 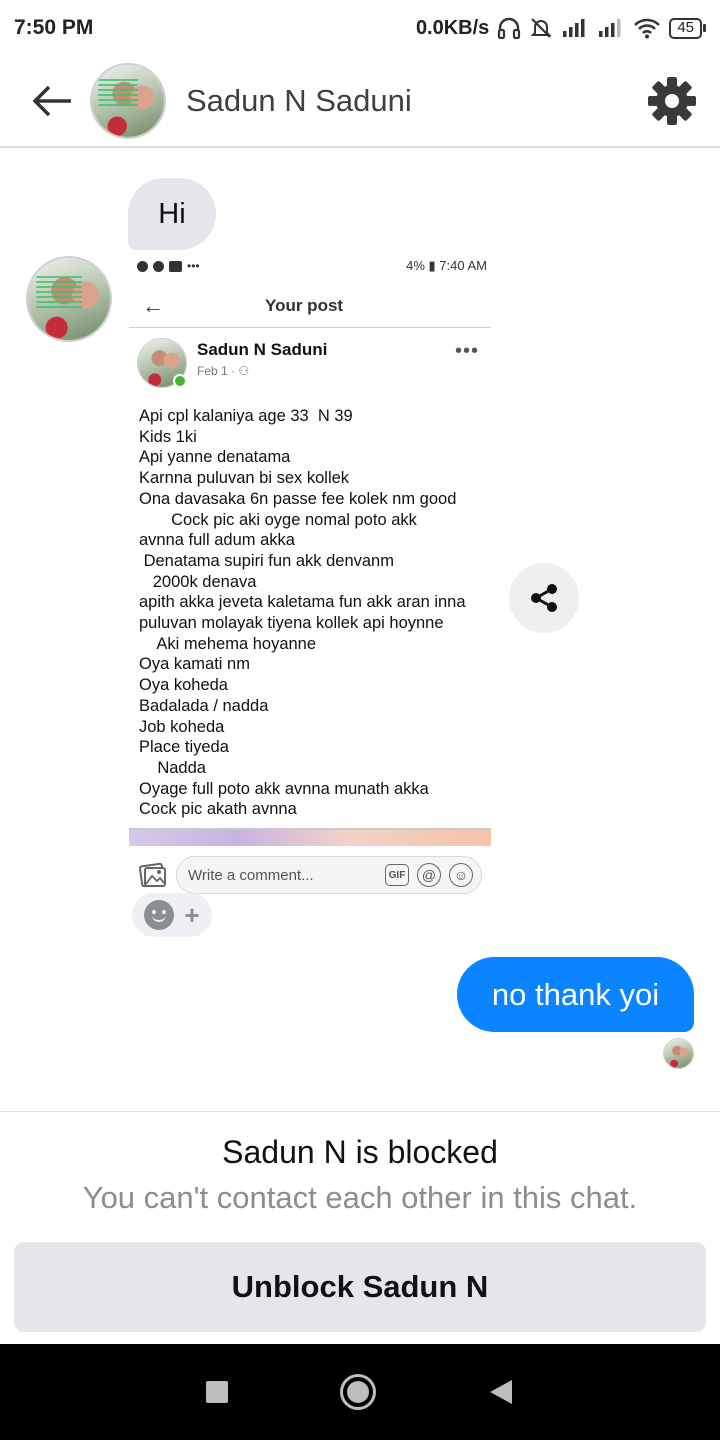 I want to click on unblock-button: Unblock Sadun N, so click(x=360, y=1287).